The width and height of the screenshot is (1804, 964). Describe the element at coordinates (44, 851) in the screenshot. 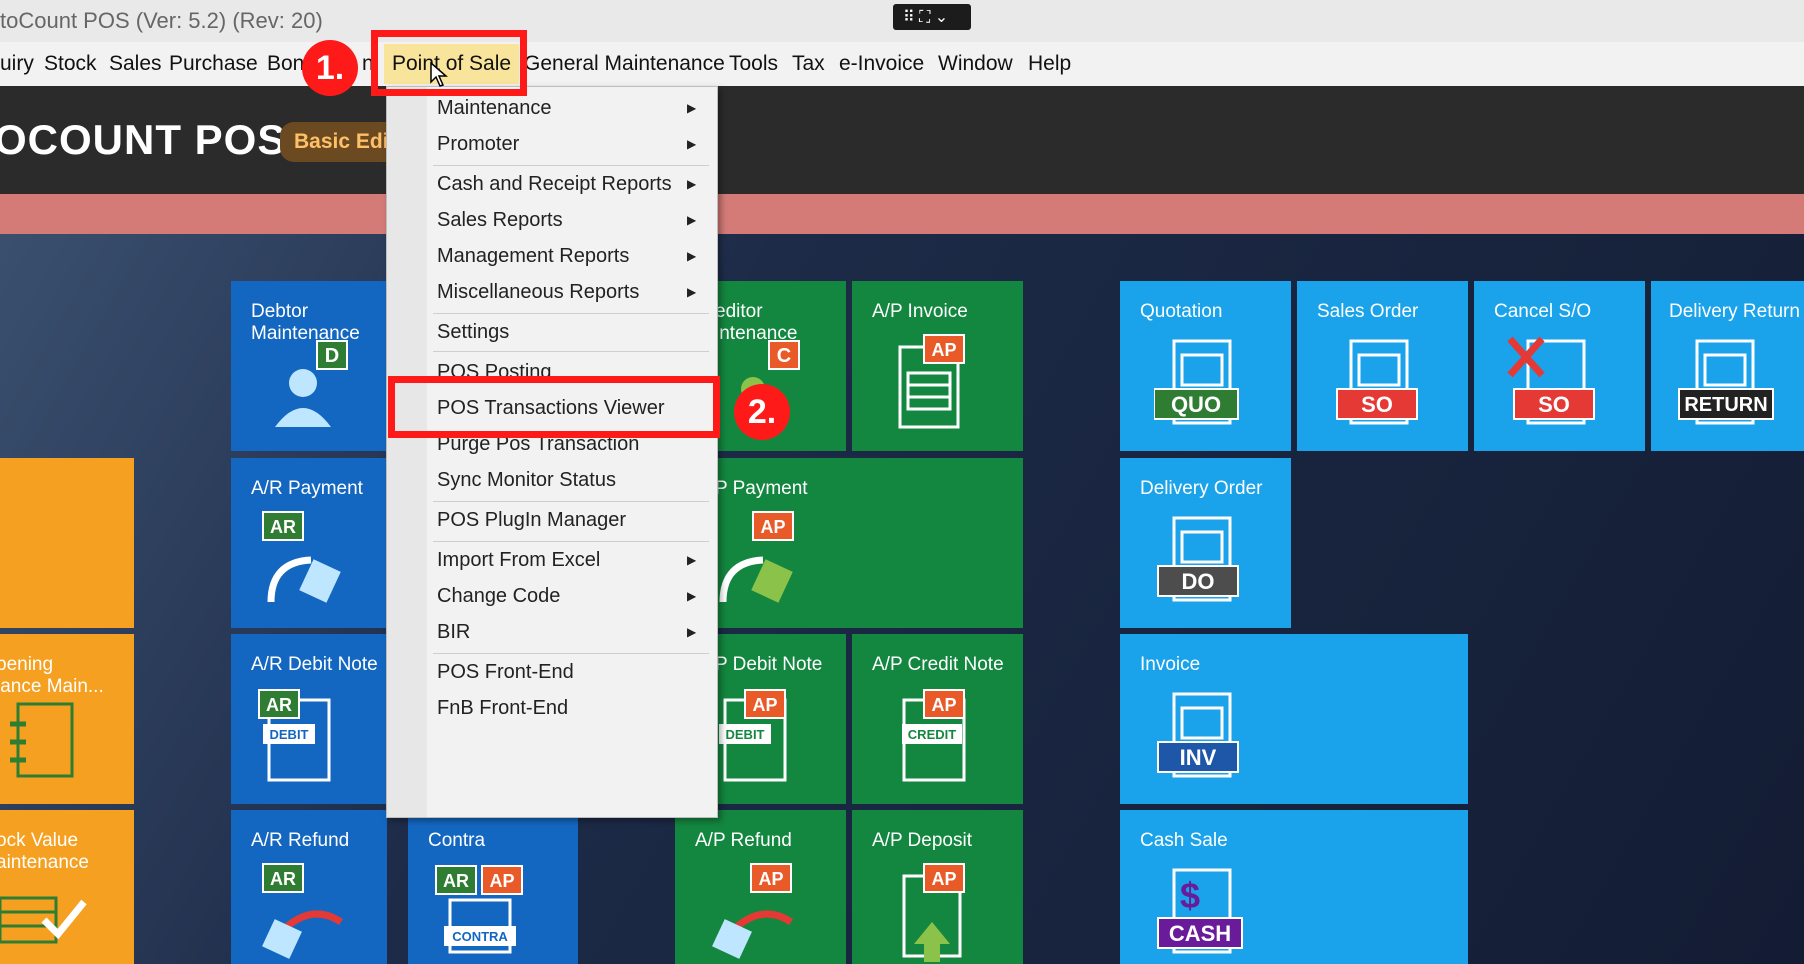

I see `tile-label: ock Value aintenance` at that location.